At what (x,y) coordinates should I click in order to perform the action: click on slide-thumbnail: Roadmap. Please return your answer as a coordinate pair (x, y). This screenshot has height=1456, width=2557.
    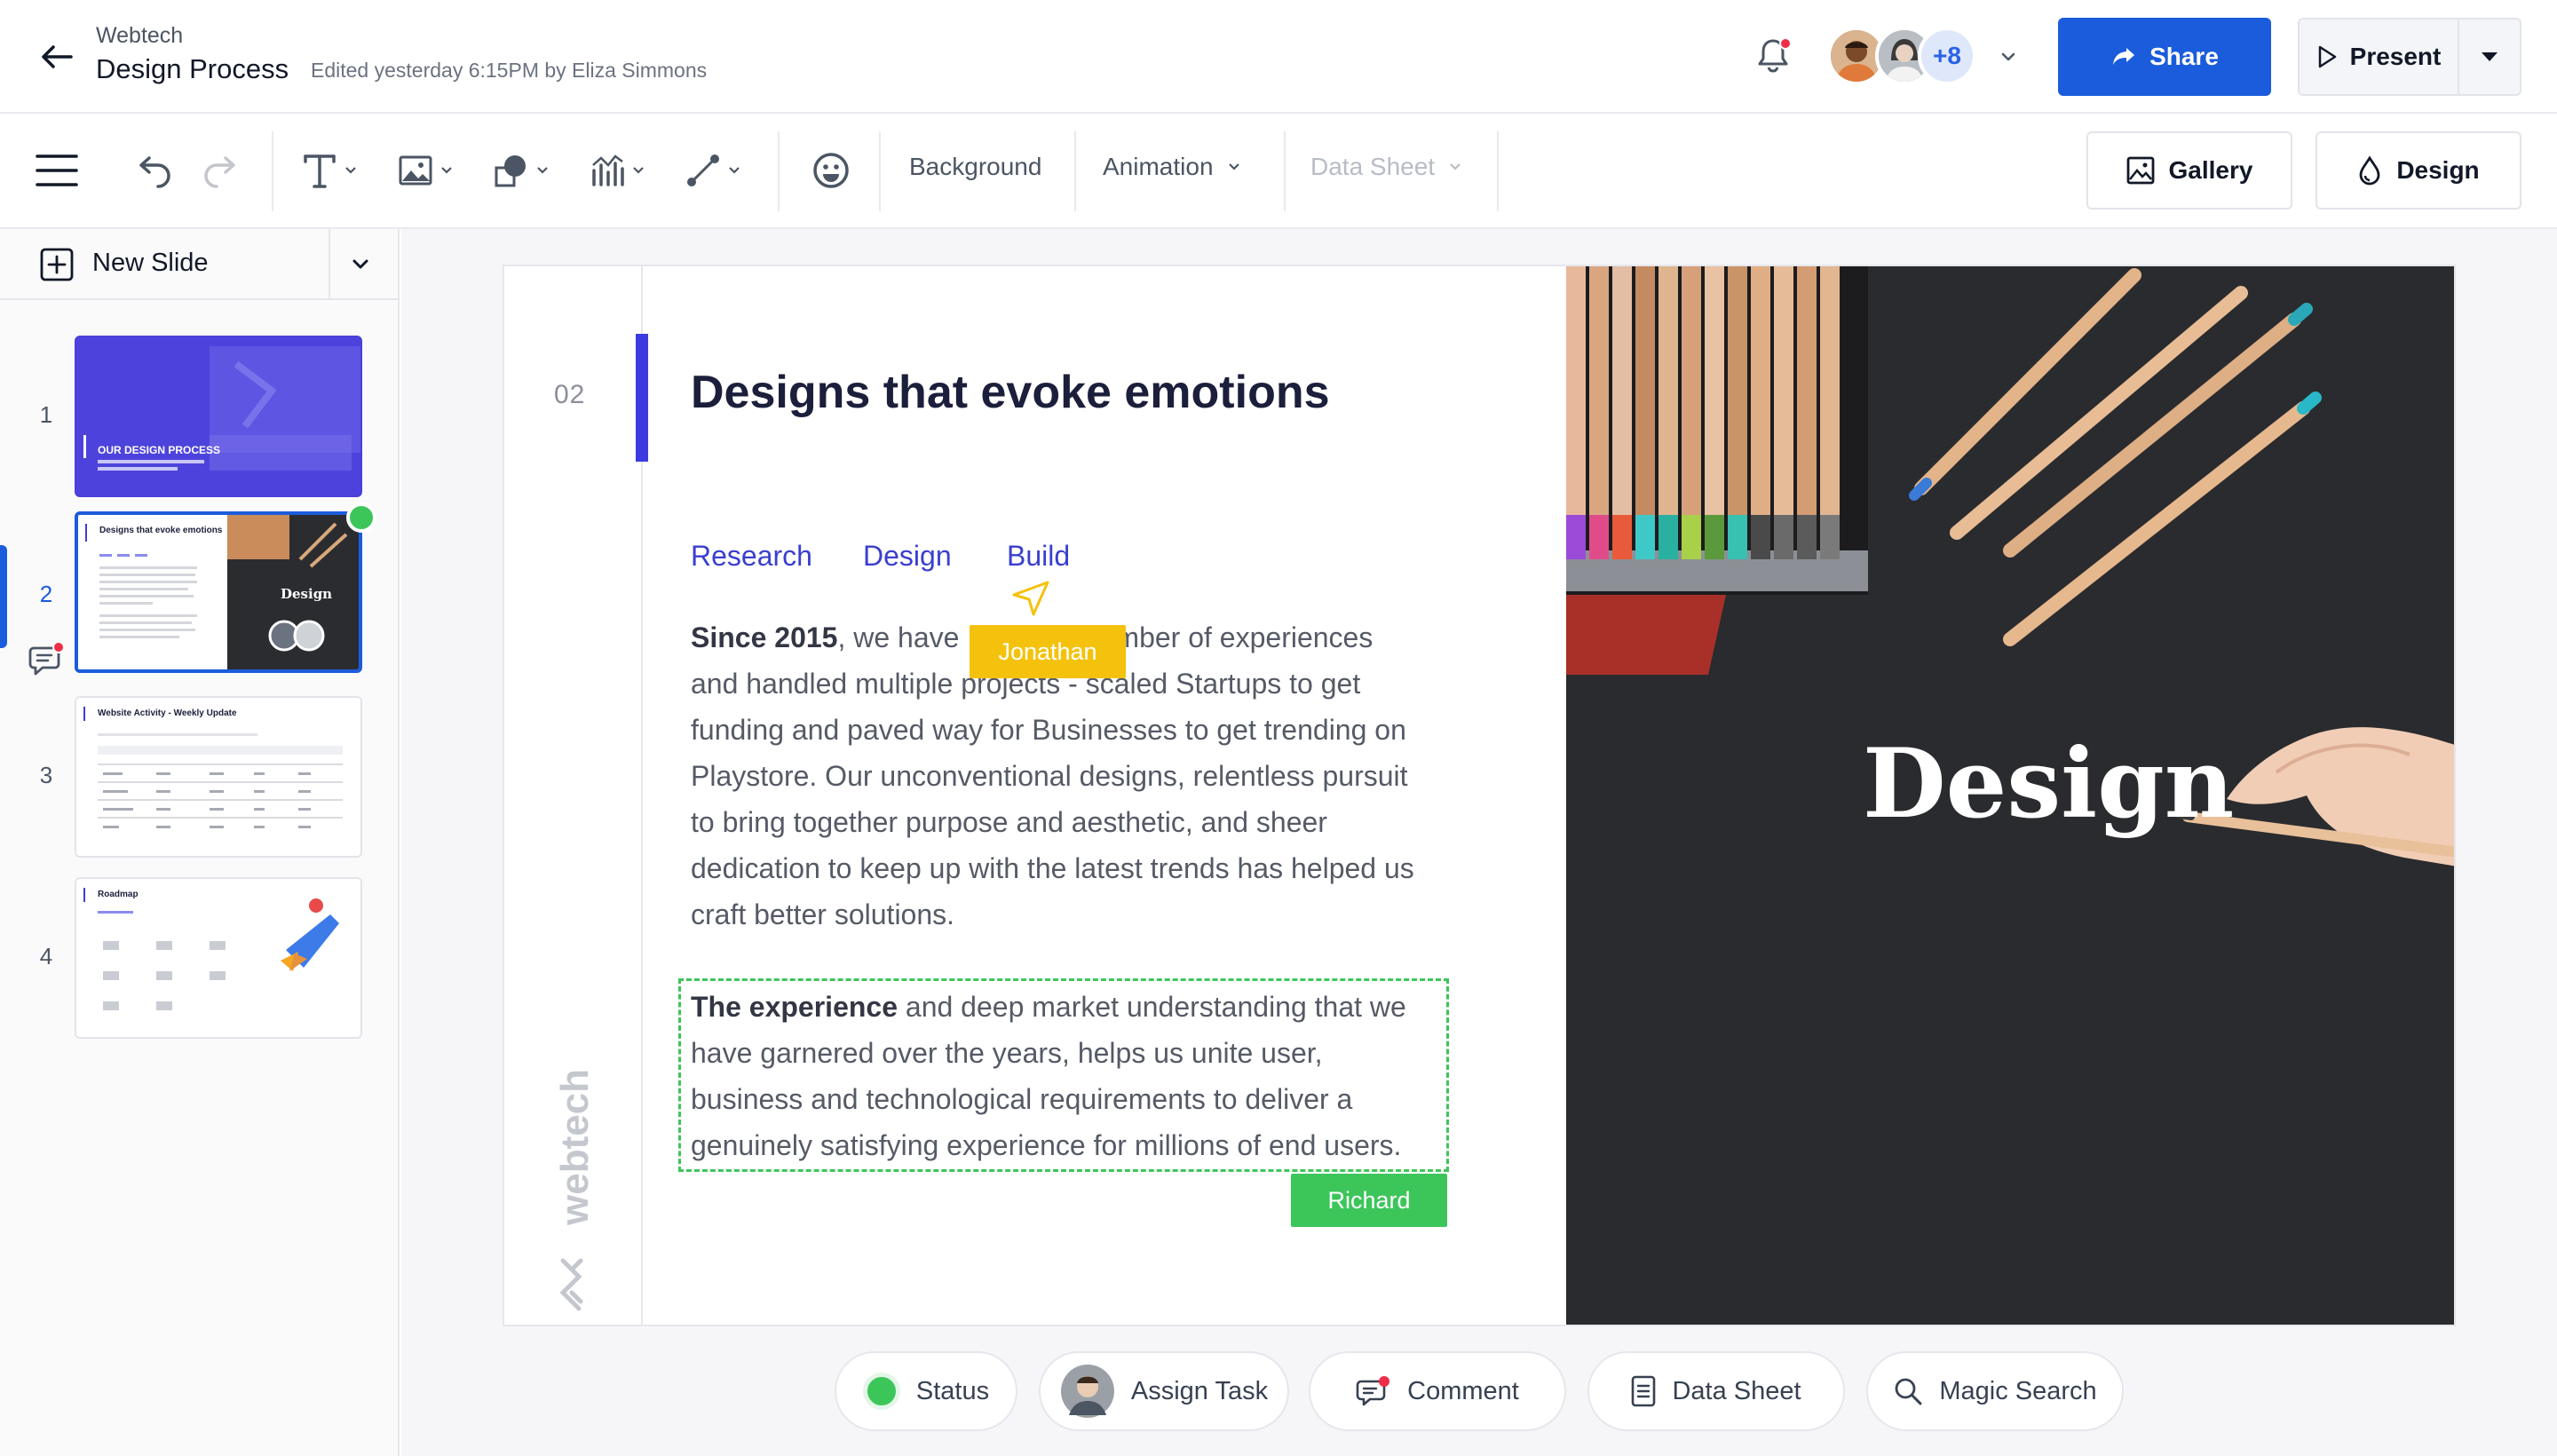
    Looking at the image, I should click on (218, 958).